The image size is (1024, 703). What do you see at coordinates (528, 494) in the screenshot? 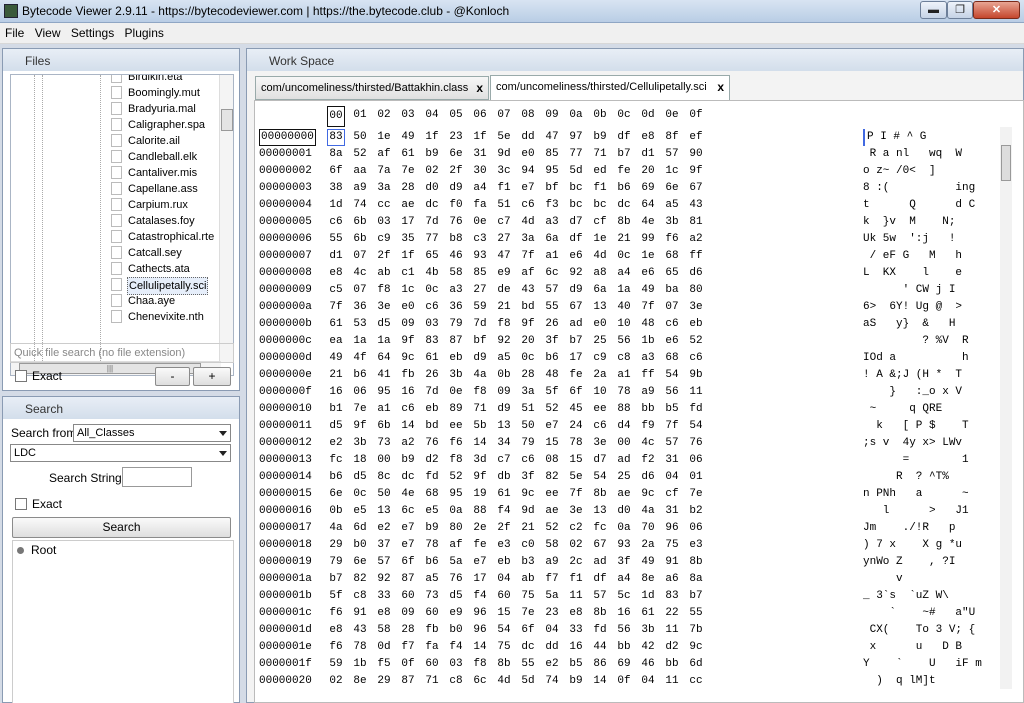
I see `hex-byte: 9c` at bounding box center [528, 494].